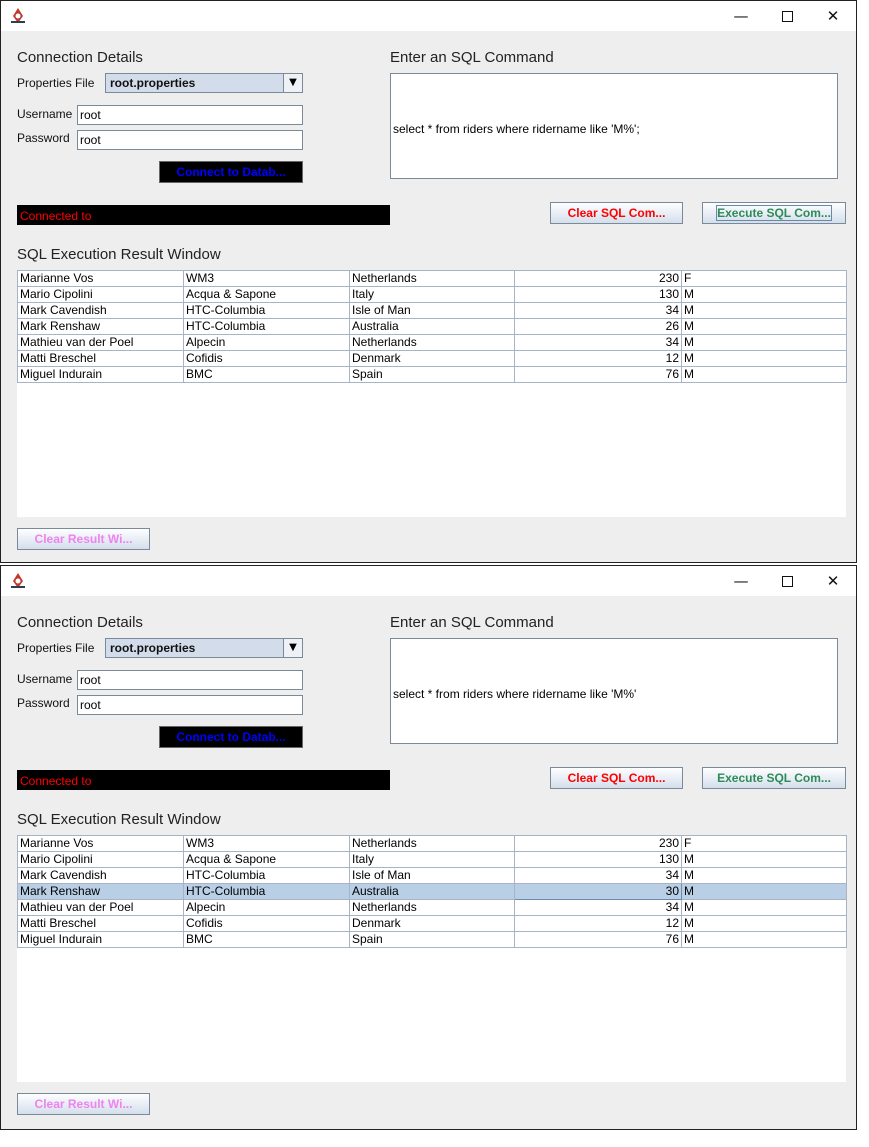 Image resolution: width=869 pixels, height=1147 pixels. I want to click on team-cell: WM3, so click(266, 843).